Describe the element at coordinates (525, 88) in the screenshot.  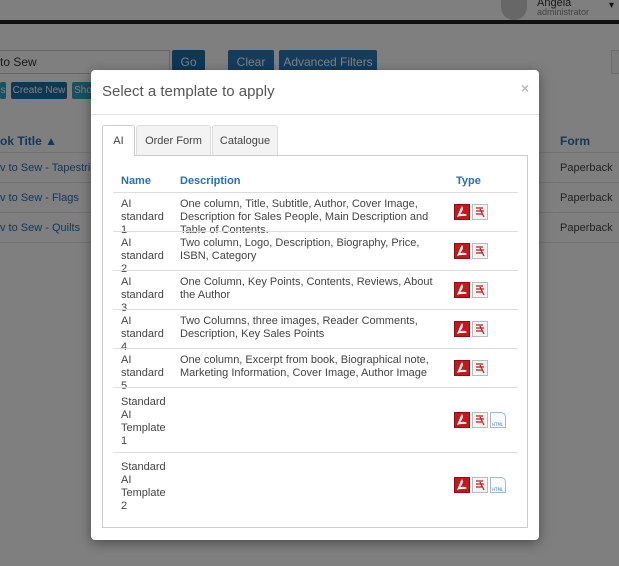
I see `close-icon: ×` at that location.